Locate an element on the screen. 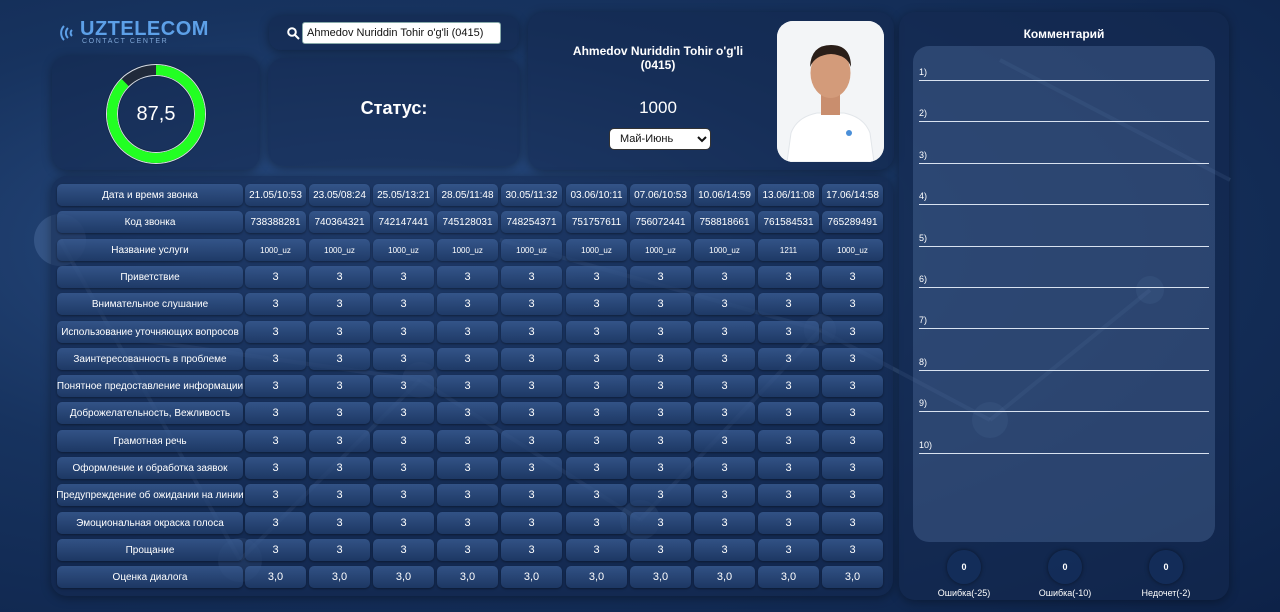 The width and height of the screenshot is (1280, 612). comment-line: 8) is located at coordinates (1064, 364).